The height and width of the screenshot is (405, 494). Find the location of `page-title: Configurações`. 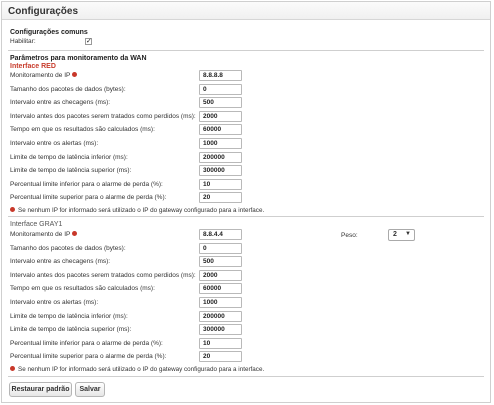

page-title: Configurações is located at coordinates (43, 11).